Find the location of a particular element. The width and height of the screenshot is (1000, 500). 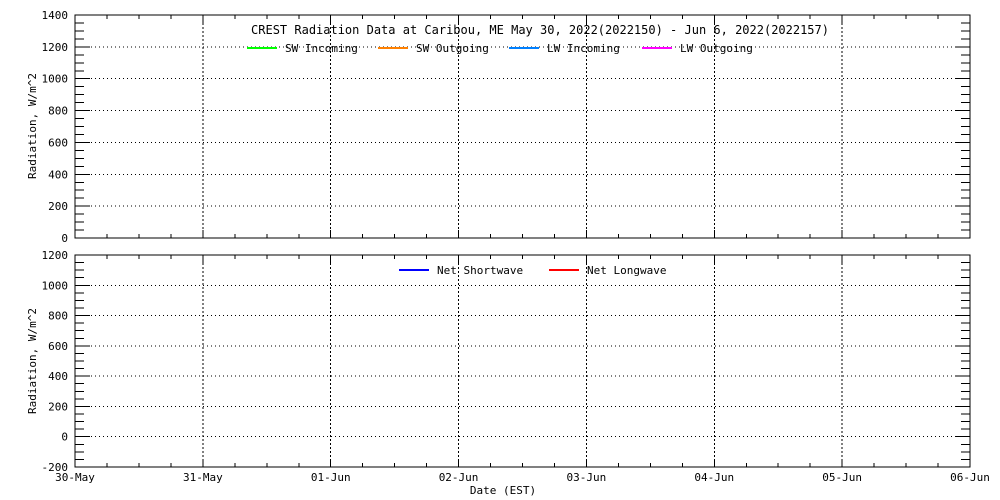

x-tick-label: 05-Jun is located at coordinates (842, 477).